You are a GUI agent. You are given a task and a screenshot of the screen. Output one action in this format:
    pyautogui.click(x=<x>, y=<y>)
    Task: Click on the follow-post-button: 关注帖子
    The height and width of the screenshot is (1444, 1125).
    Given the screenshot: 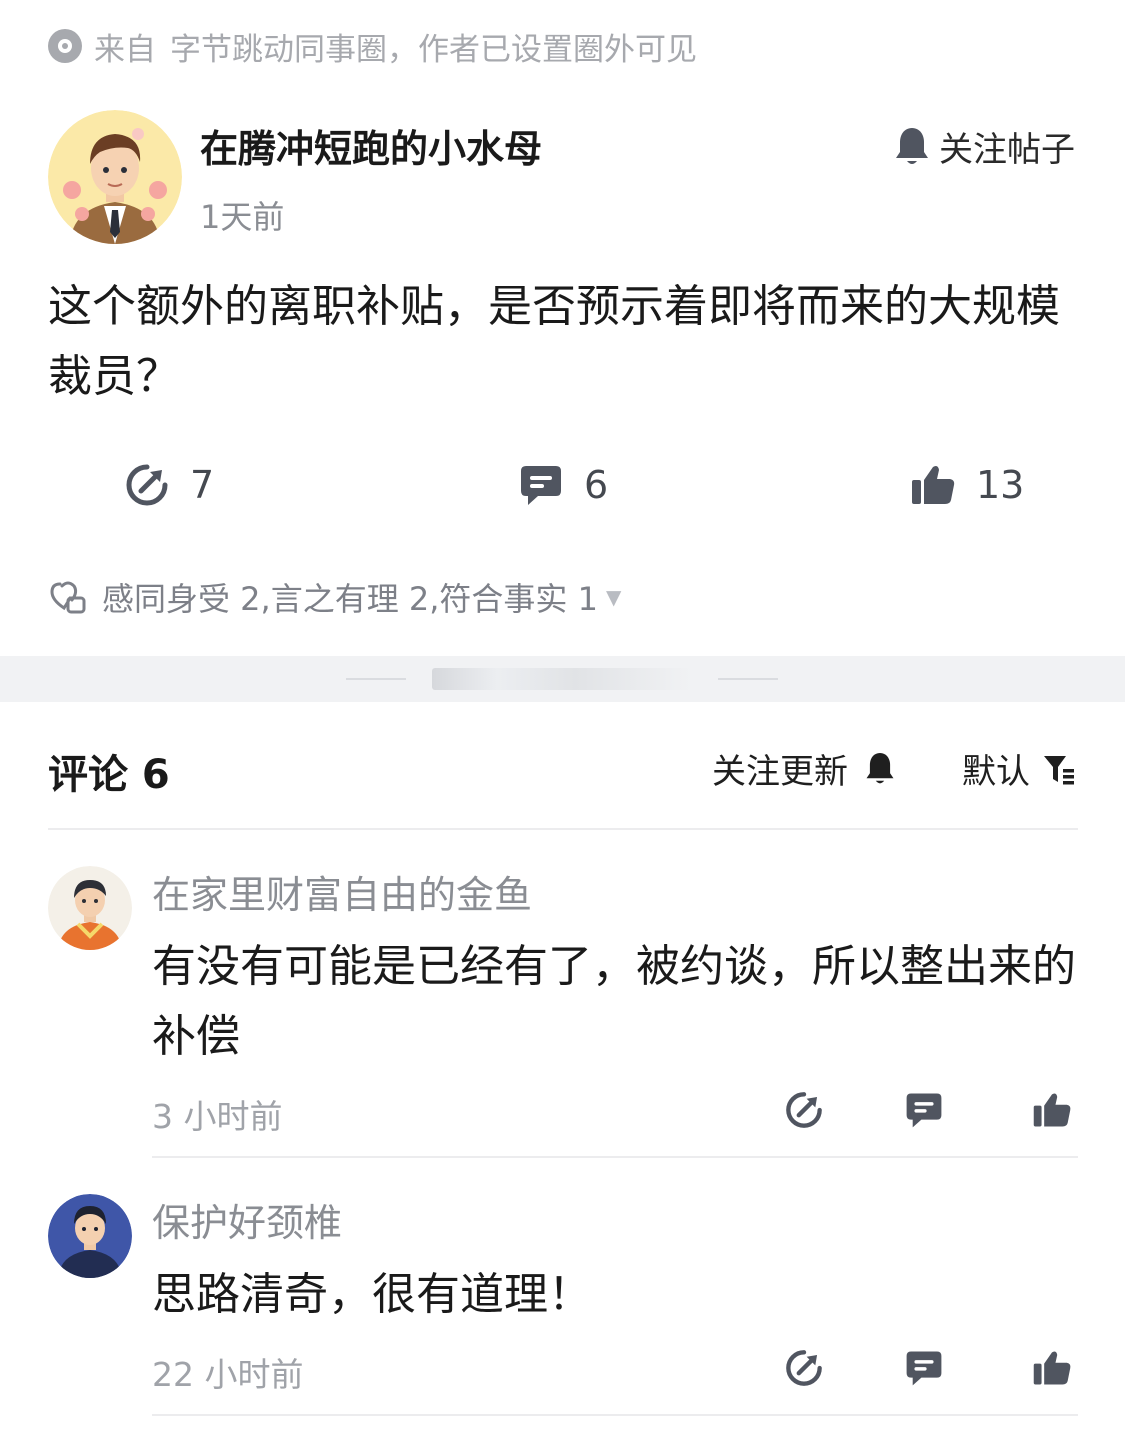 What is the action you would take?
    pyautogui.click(x=984, y=146)
    